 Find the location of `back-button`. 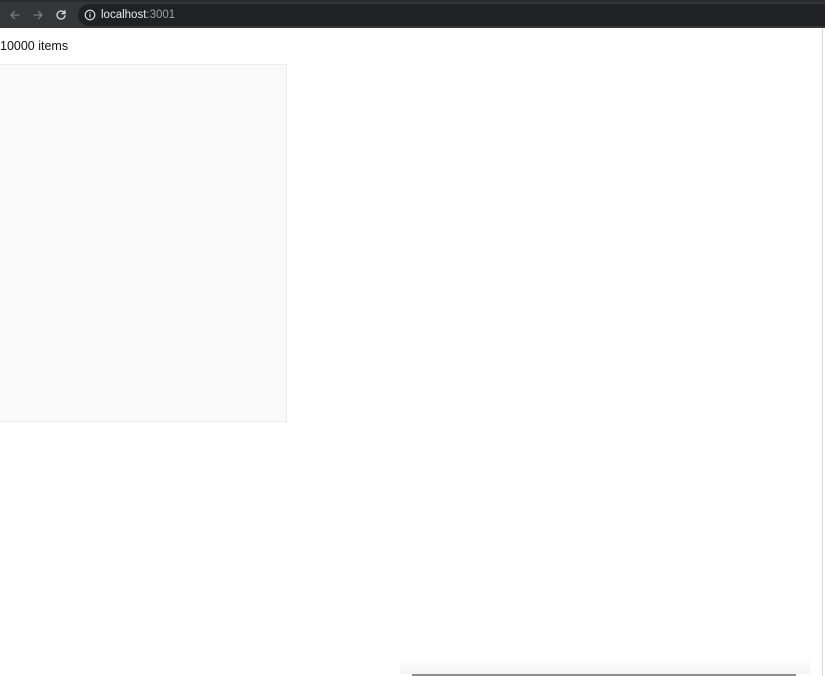

back-button is located at coordinates (15, 15).